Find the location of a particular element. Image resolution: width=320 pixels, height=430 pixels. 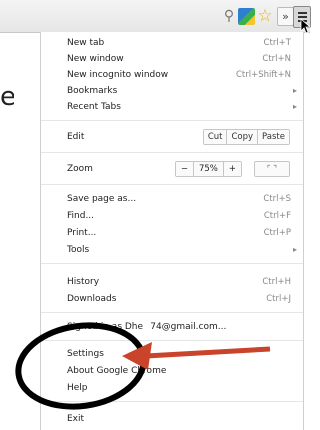

shortcut-label: Ctrl+F is located at coordinates (277, 216).